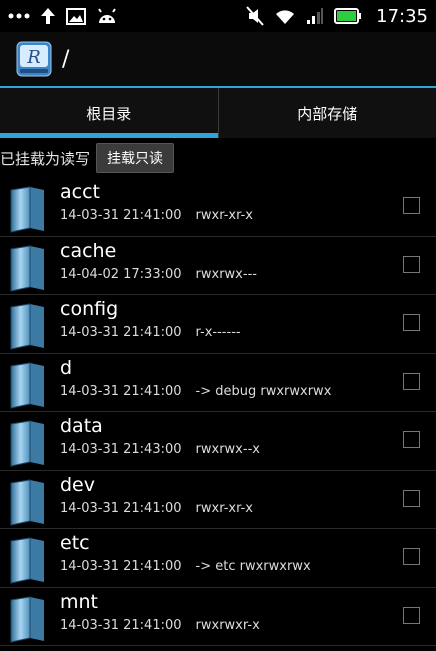 The width and height of the screenshot is (436, 651). I want to click on file-meta: 14-03-31 21:41:00 r-x------, so click(150, 332).